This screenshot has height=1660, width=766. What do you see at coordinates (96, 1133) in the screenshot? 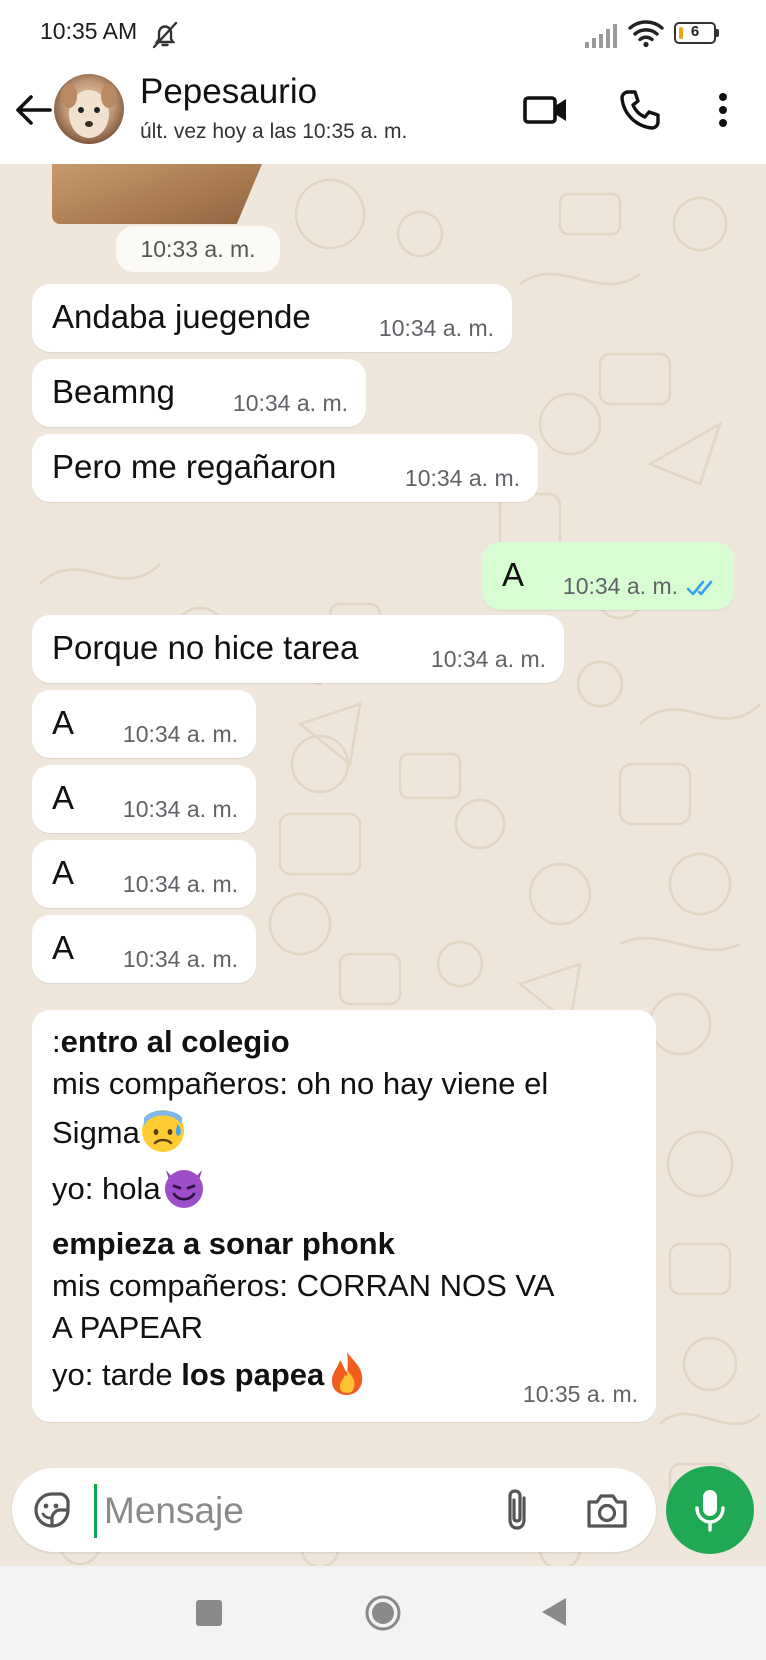
I see `long-line-3-text: Sigma` at bounding box center [96, 1133].